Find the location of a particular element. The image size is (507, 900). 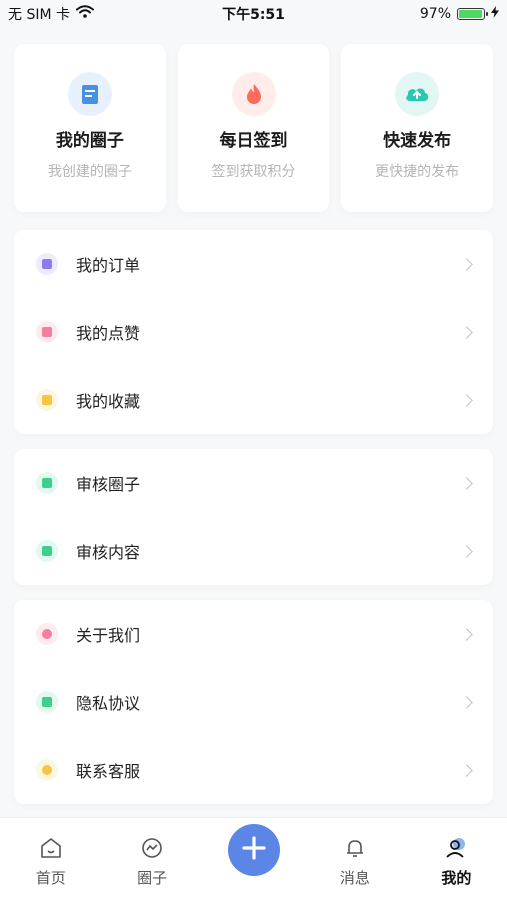

cloud-upload-icon is located at coordinates (417, 94).